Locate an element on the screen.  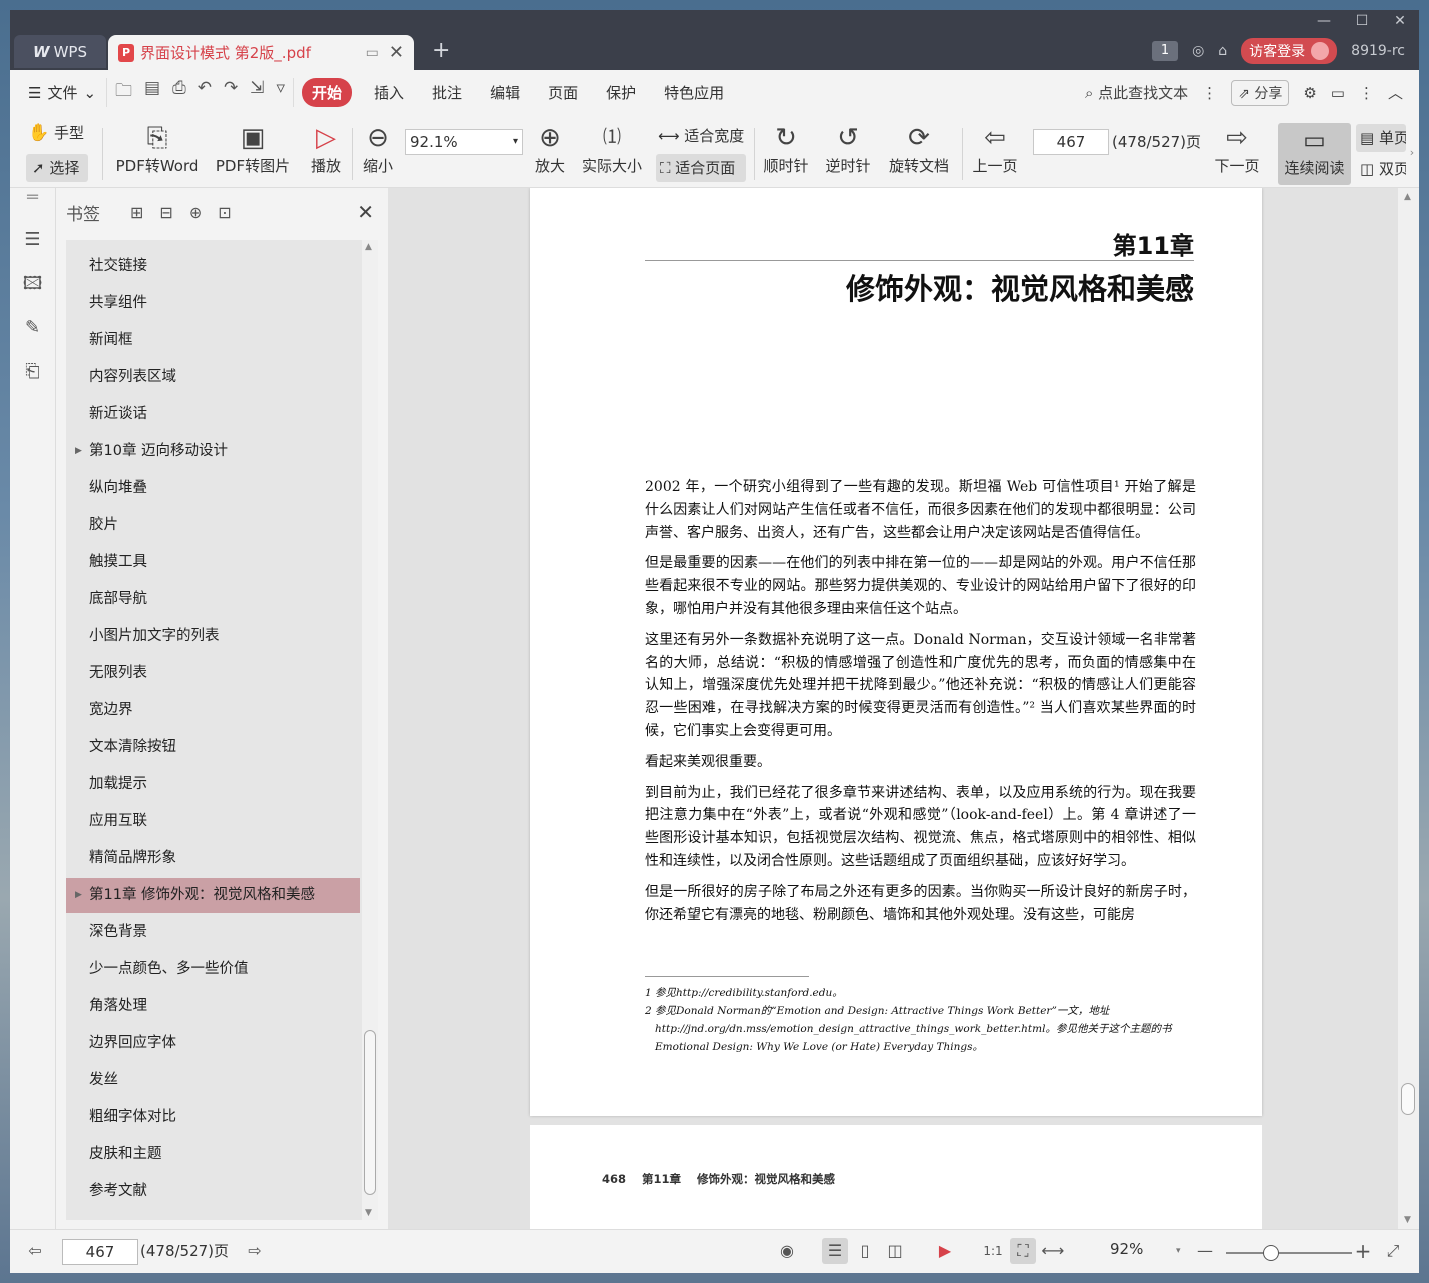
tab-page: 页面 is located at coordinates (563, 92).